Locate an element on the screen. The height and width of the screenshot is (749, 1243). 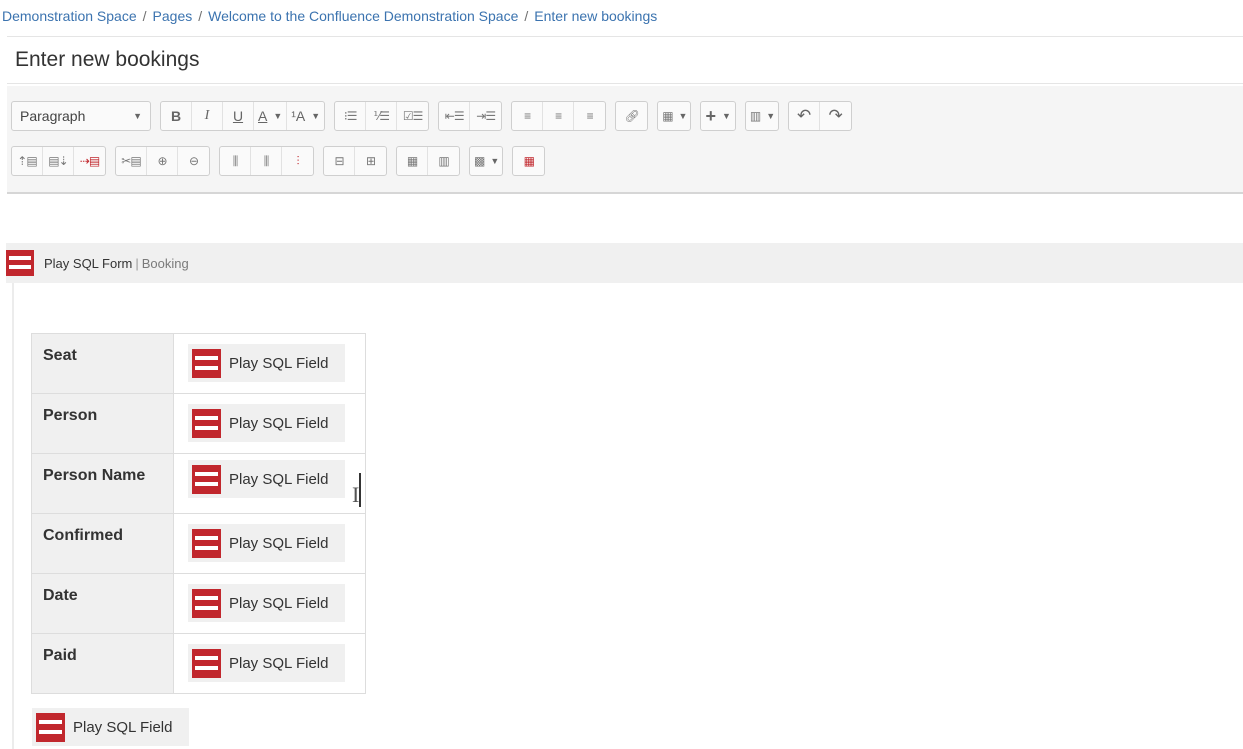
italic-button: I is located at coordinates (207, 116).